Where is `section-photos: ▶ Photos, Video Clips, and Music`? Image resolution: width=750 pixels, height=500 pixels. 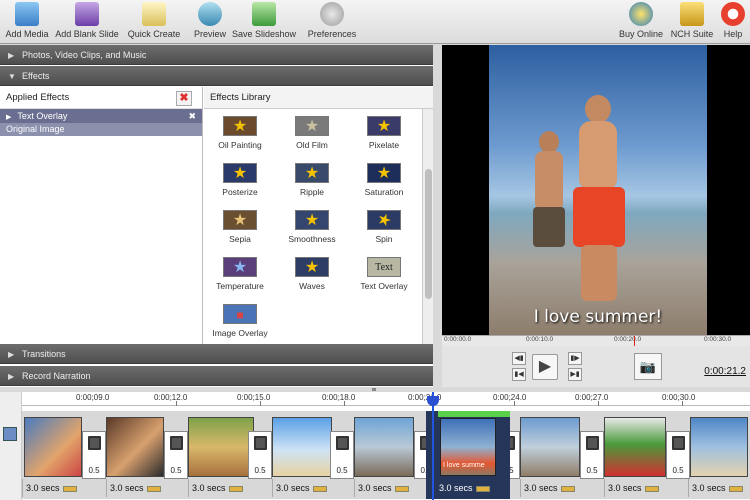 section-photos: ▶ Photos, Video Clips, and Music is located at coordinates (216, 55).